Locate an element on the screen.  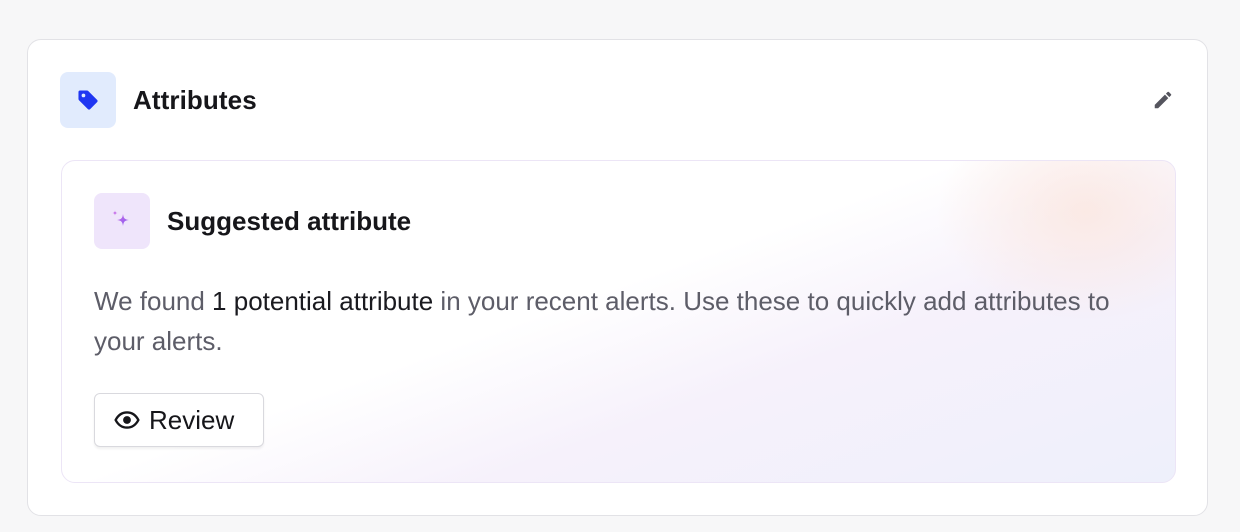
pencil-icon is located at coordinates (1163, 100).